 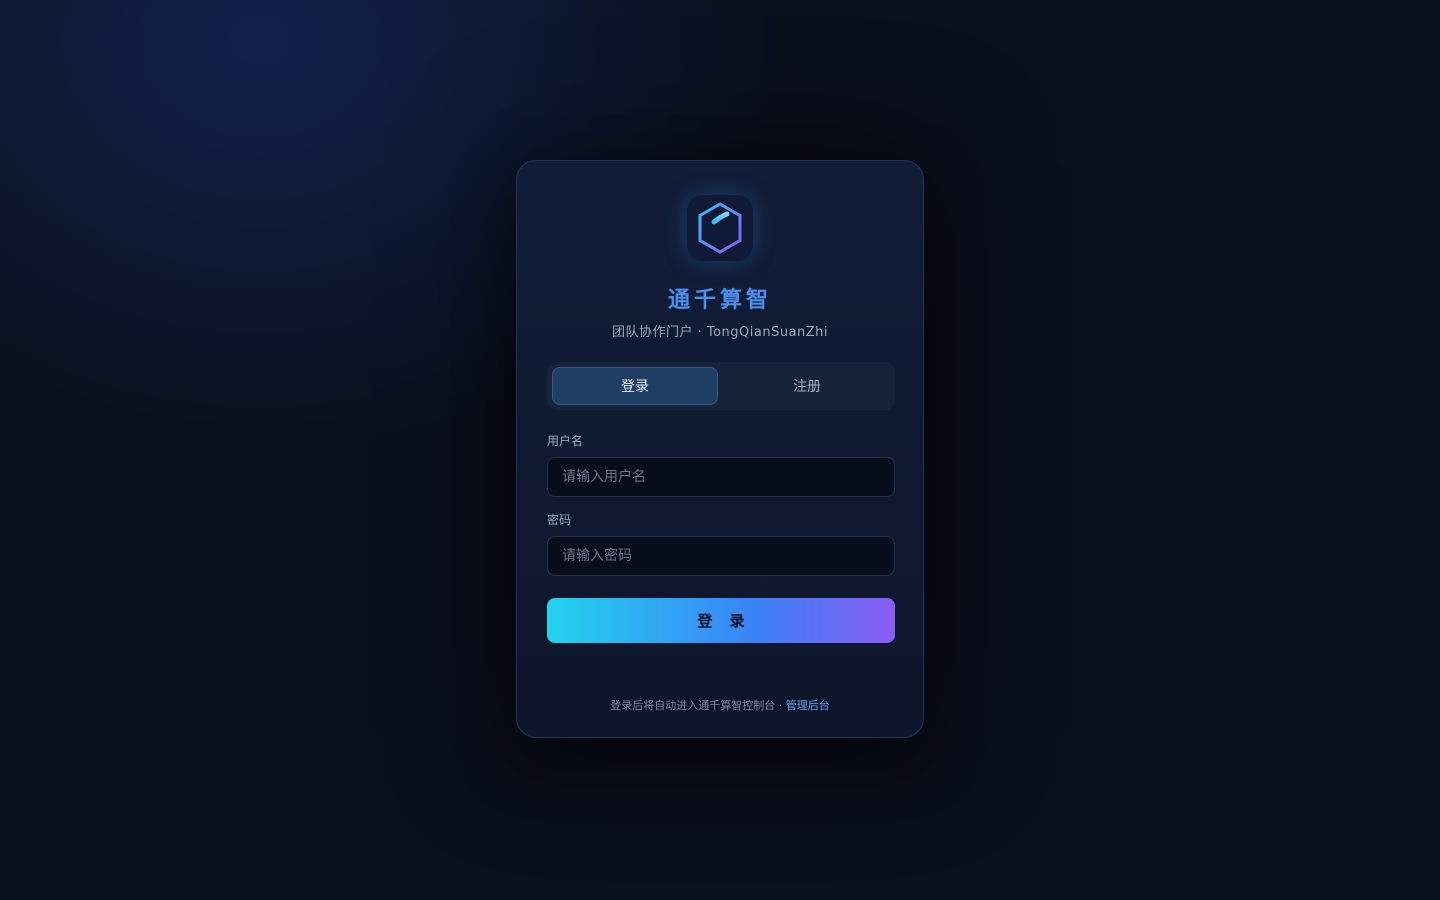 I want to click on footer-text: 登录后将自动进入通千算智控制台 ·, so click(x=698, y=705).